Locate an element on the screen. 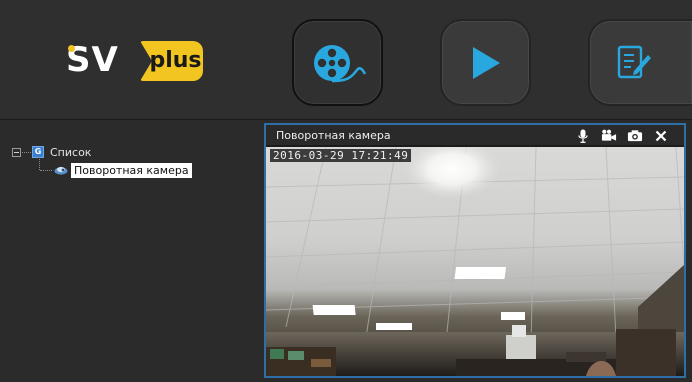 This screenshot has width=692, height=382. tree-connector-vertical is located at coordinates (39, 163).